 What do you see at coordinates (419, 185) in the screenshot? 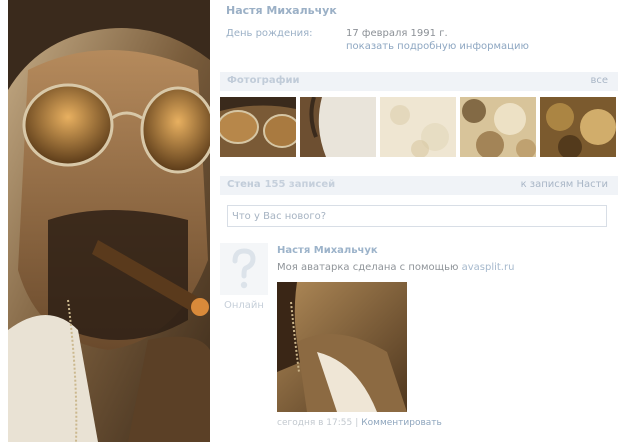
I see `wall-section-header: Стена 155 записей к записям Насти` at bounding box center [419, 185].